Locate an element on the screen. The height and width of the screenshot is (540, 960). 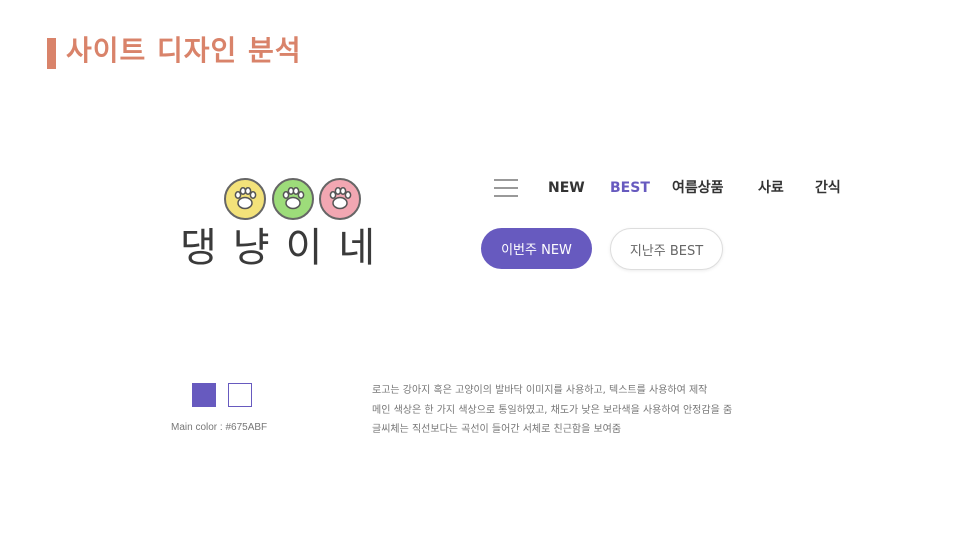
hamburger-icon is located at coordinates (506, 188).